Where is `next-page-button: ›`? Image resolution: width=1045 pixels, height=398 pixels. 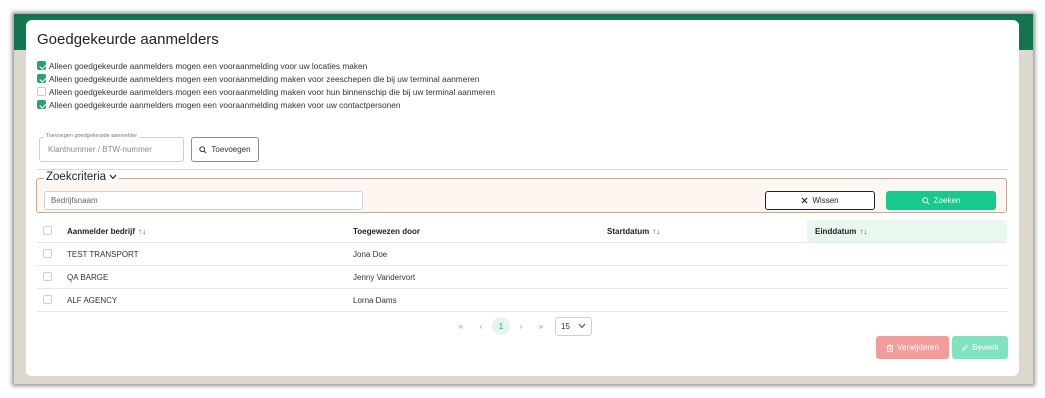 next-page-button: › is located at coordinates (521, 326).